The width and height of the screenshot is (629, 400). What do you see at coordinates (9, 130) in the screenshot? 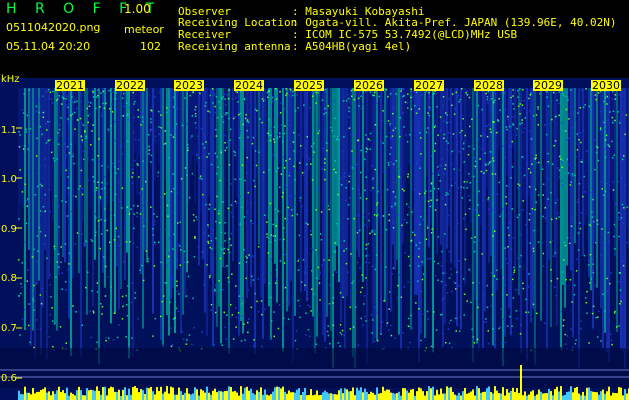
I see `y-tick-1-1: 1.1` at bounding box center [9, 130].